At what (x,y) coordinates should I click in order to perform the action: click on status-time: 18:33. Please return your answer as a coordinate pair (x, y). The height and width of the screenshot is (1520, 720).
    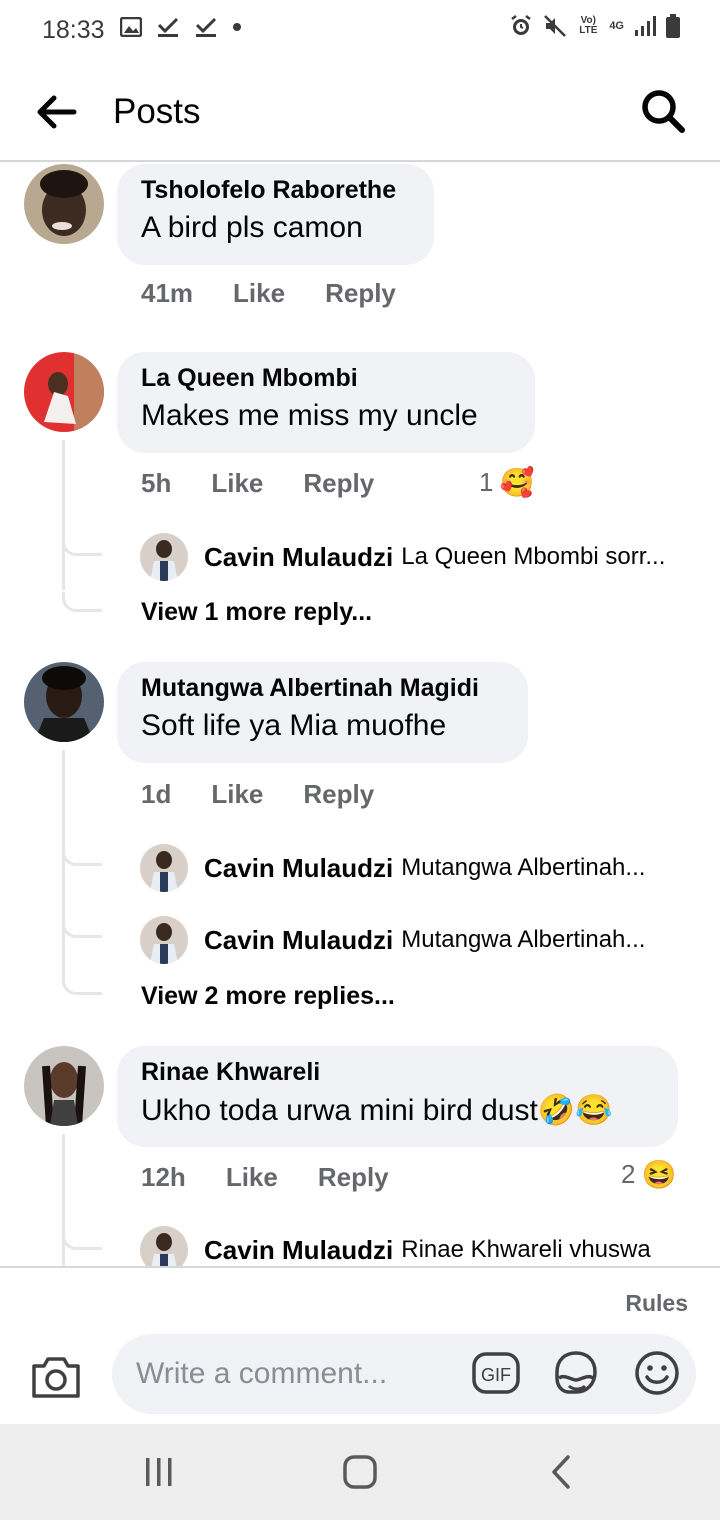
    Looking at the image, I should click on (73, 30).